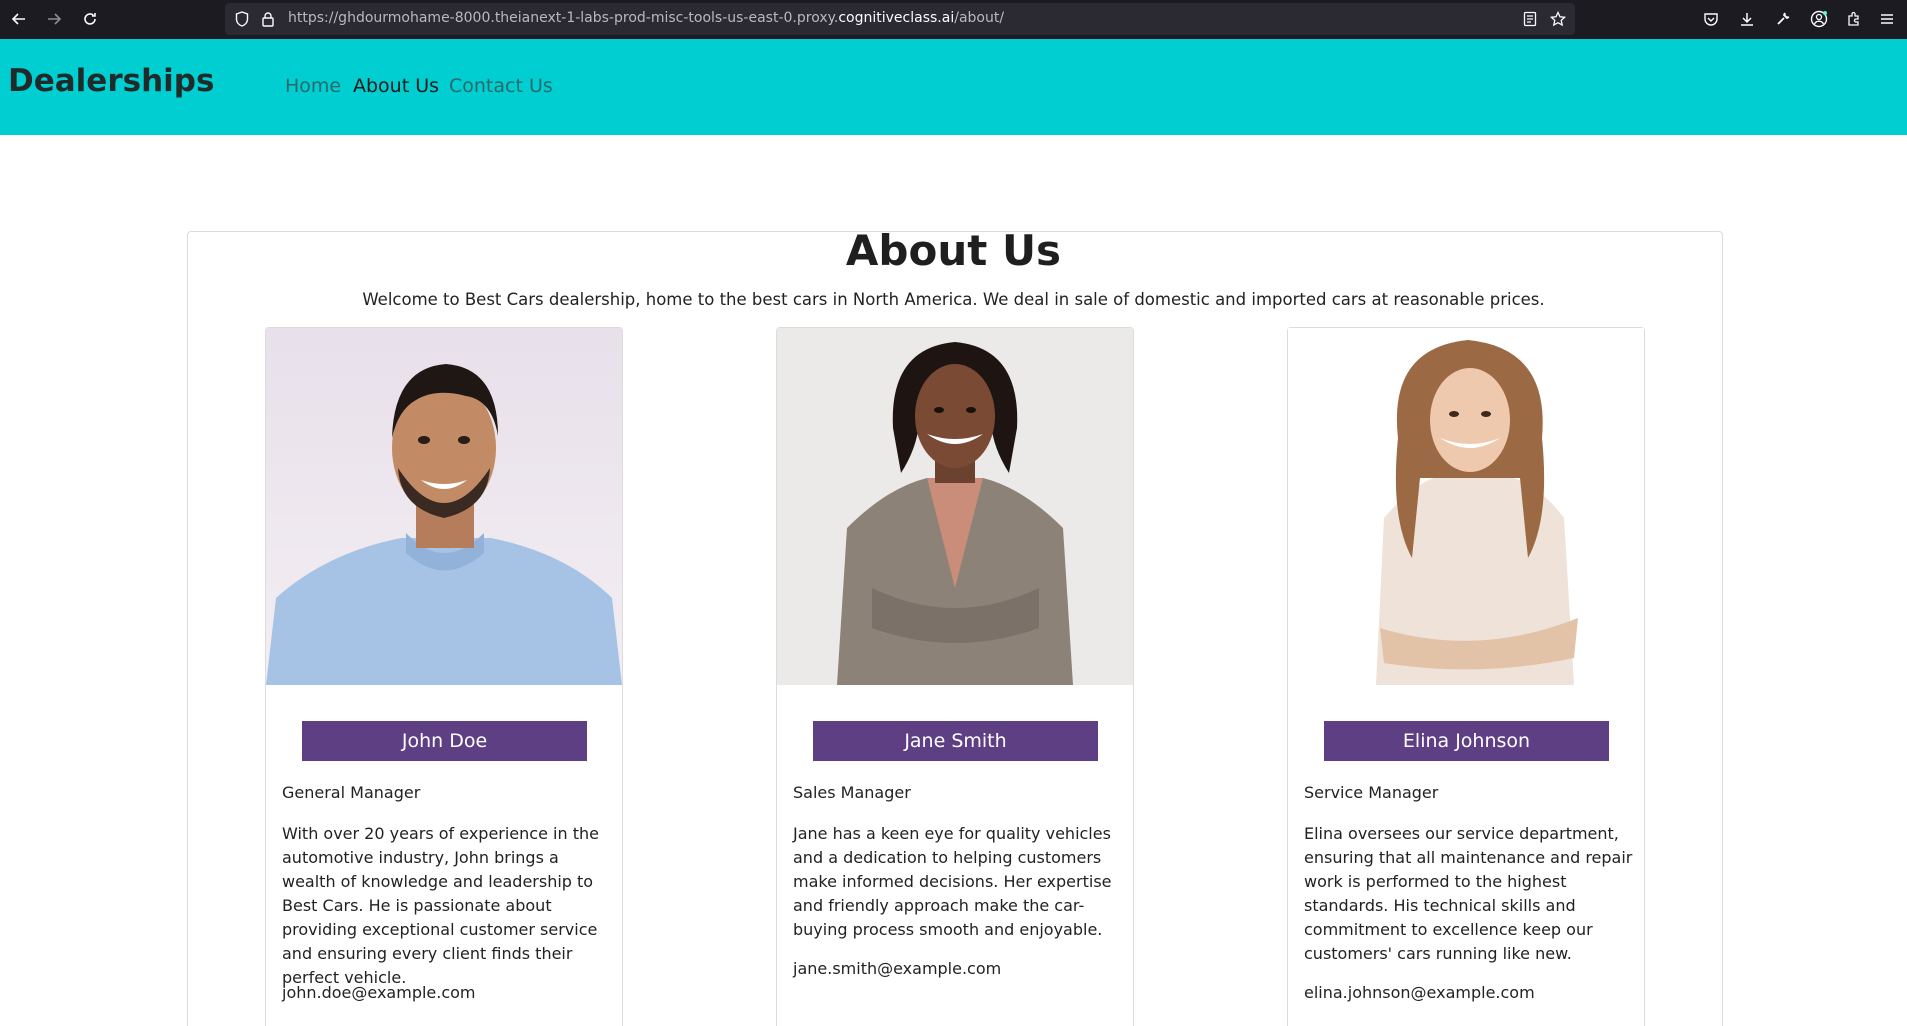  What do you see at coordinates (54, 19) in the screenshot?
I see `forward-arrow-icon` at bounding box center [54, 19].